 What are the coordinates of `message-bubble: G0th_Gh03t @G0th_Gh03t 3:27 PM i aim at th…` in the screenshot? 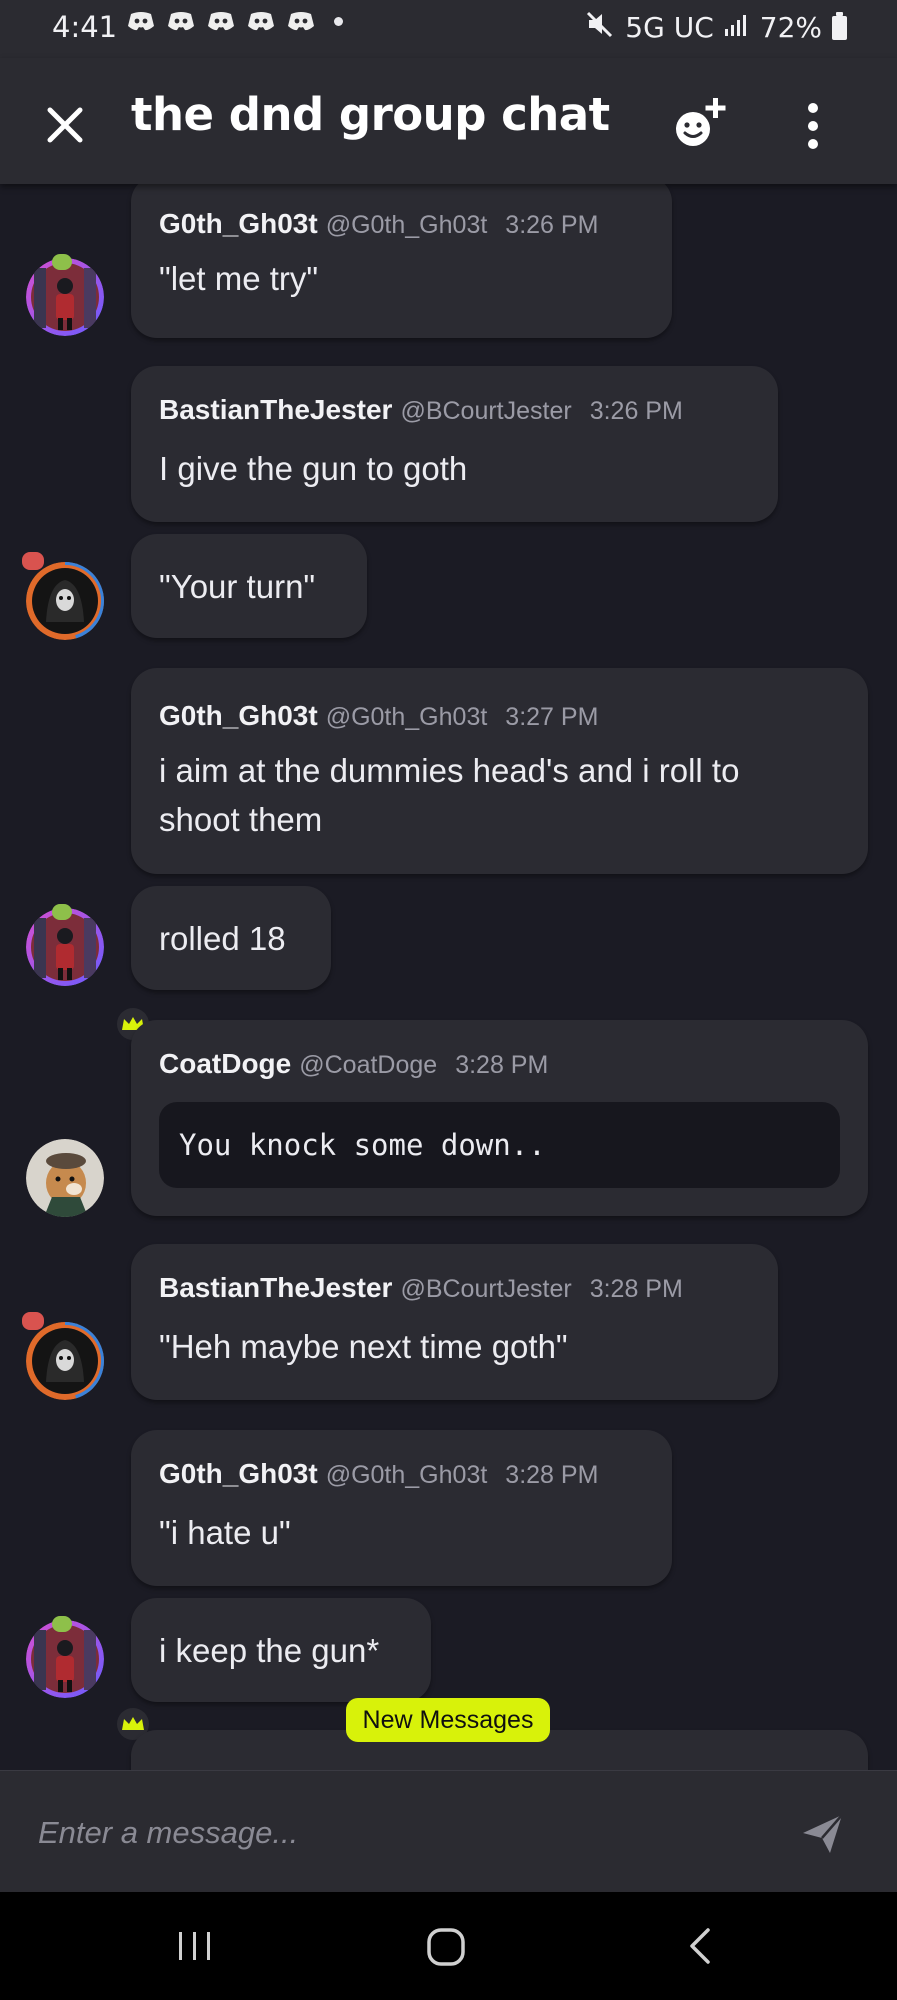 It's located at (499, 771).